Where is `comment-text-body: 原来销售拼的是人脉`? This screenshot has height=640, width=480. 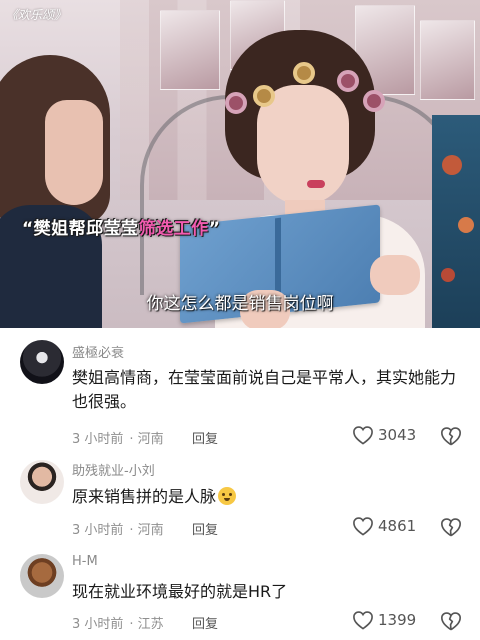 comment-text-body: 原来销售拼的是人脉 is located at coordinates (144, 496).